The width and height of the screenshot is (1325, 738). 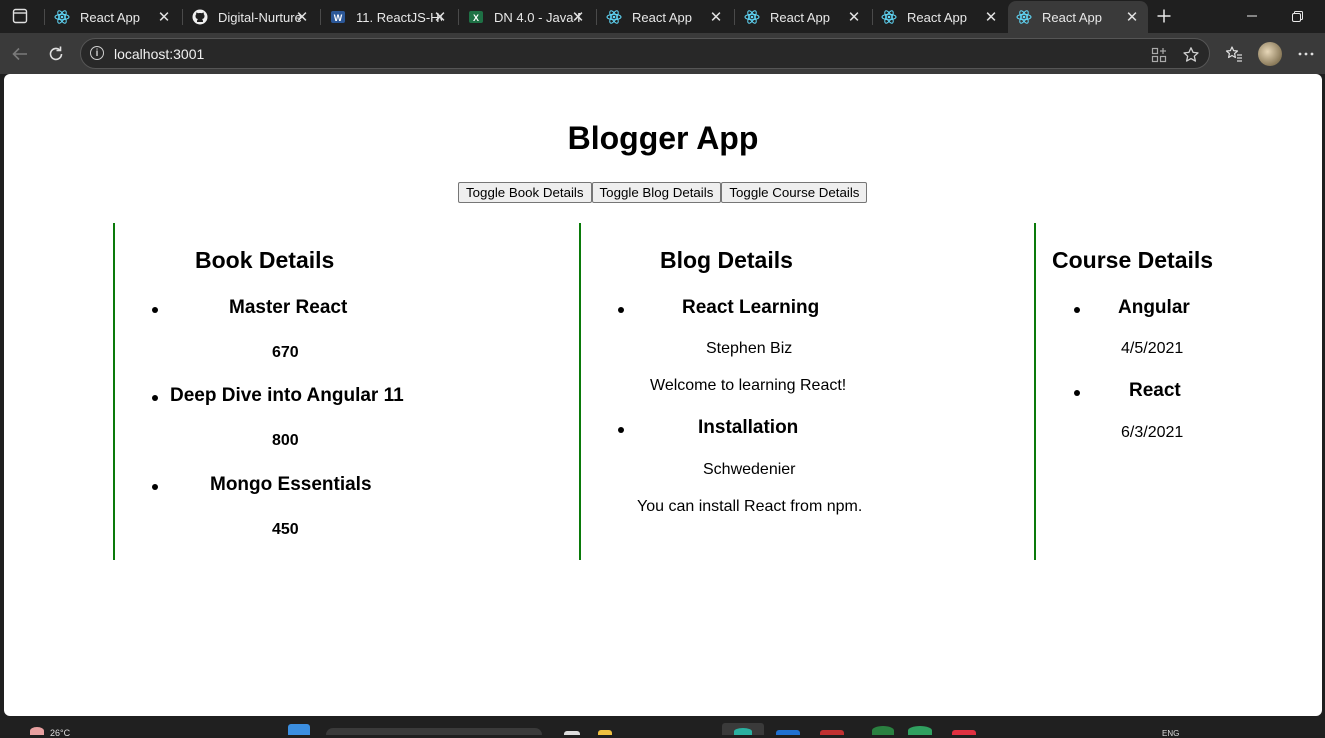 What do you see at coordinates (285, 352) in the screenshot?
I see `book-price: 670` at bounding box center [285, 352].